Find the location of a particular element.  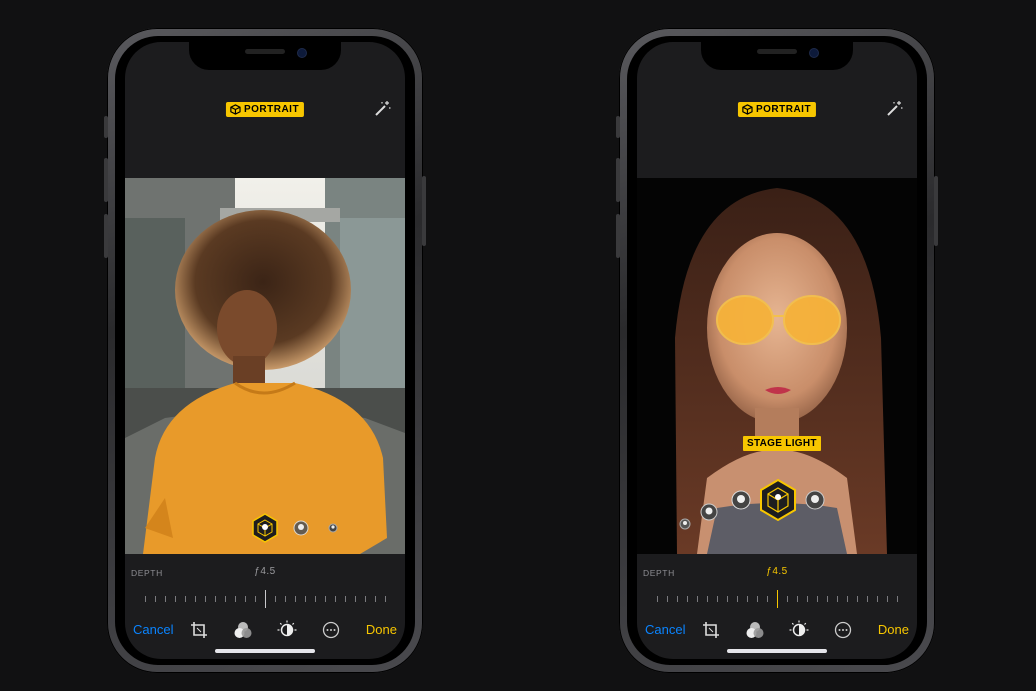

photo-content is located at coordinates (265, 366).